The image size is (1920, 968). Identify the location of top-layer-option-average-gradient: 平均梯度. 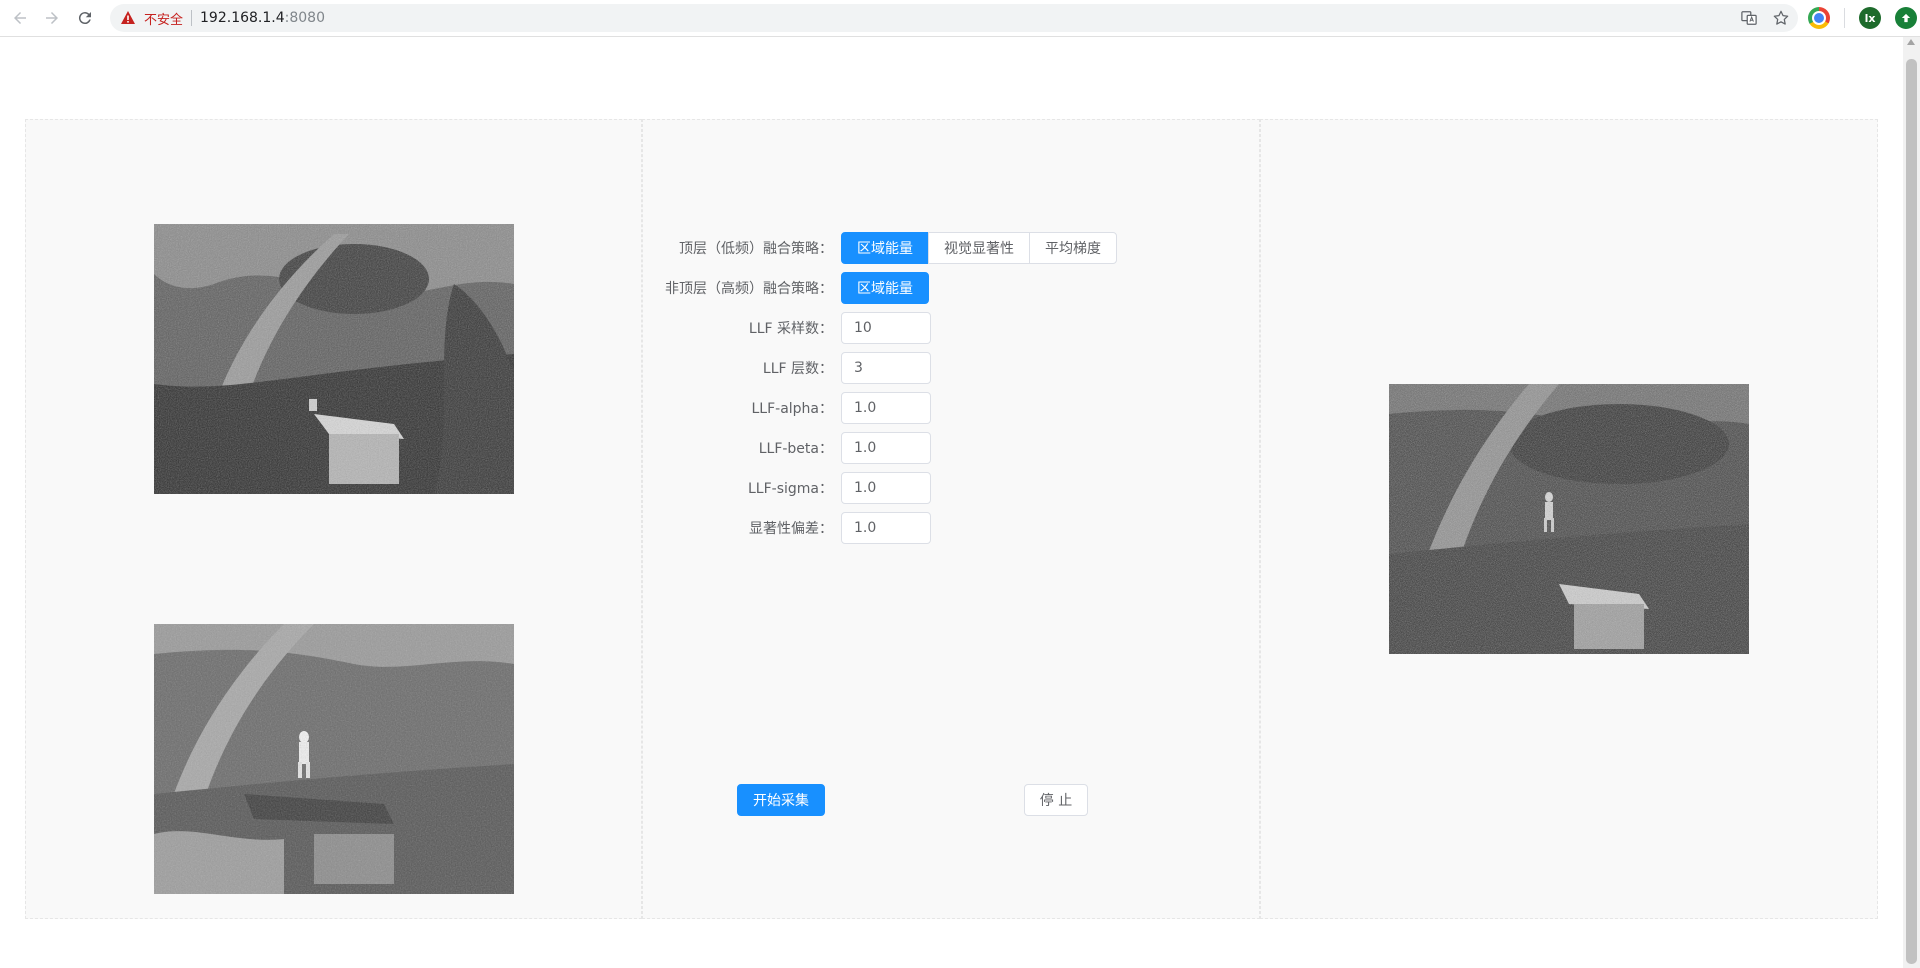
(1073, 248).